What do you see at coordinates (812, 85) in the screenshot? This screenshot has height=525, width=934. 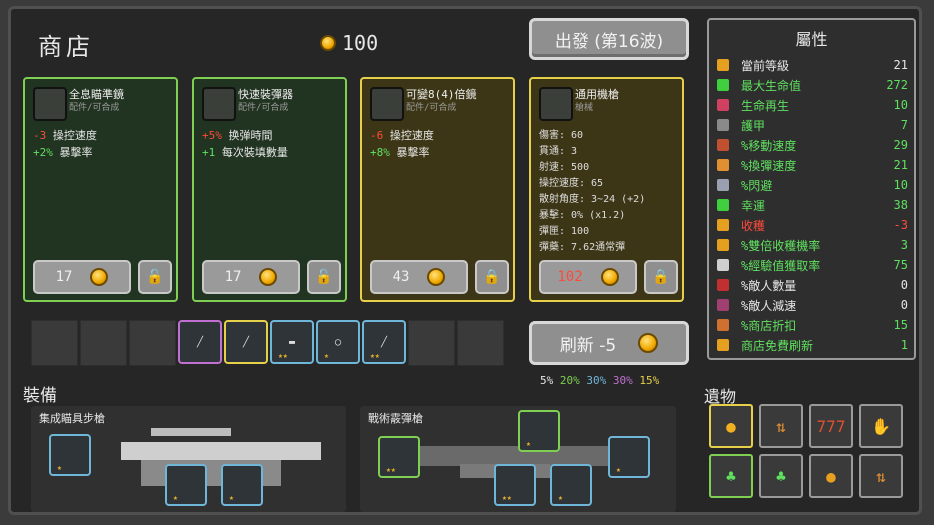 I see `attribute-row: 最大生命值 272` at bounding box center [812, 85].